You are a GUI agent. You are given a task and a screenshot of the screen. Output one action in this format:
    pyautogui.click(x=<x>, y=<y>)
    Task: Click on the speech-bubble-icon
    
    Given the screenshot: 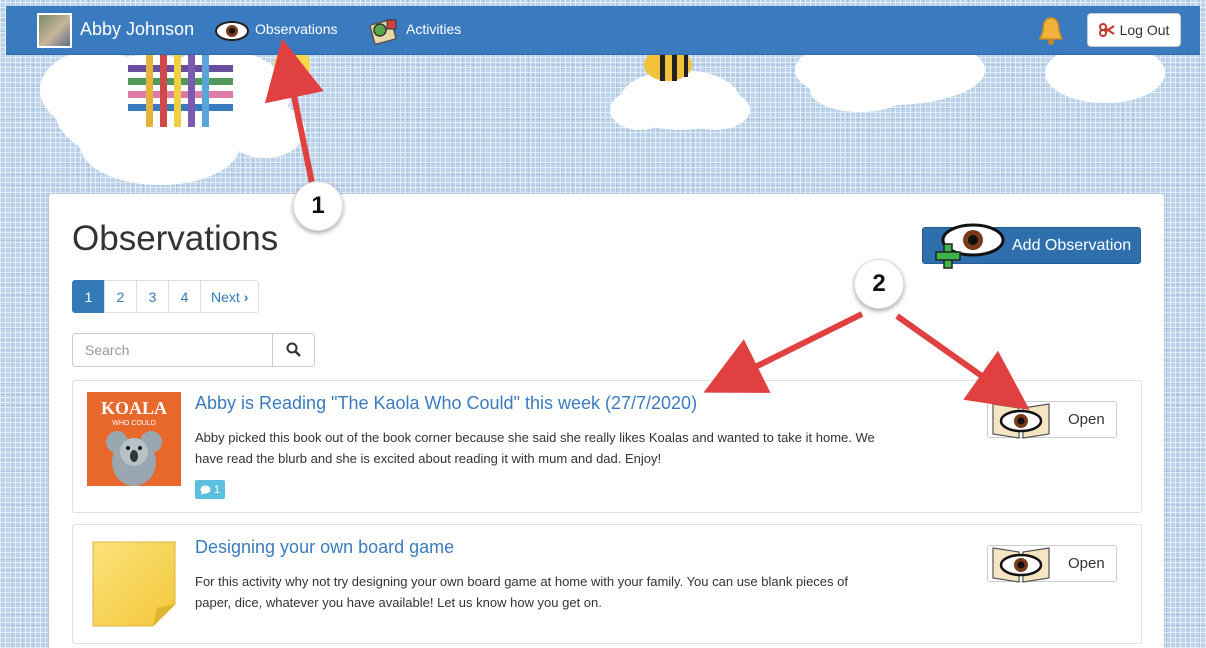 What is the action you would take?
    pyautogui.click(x=205, y=490)
    